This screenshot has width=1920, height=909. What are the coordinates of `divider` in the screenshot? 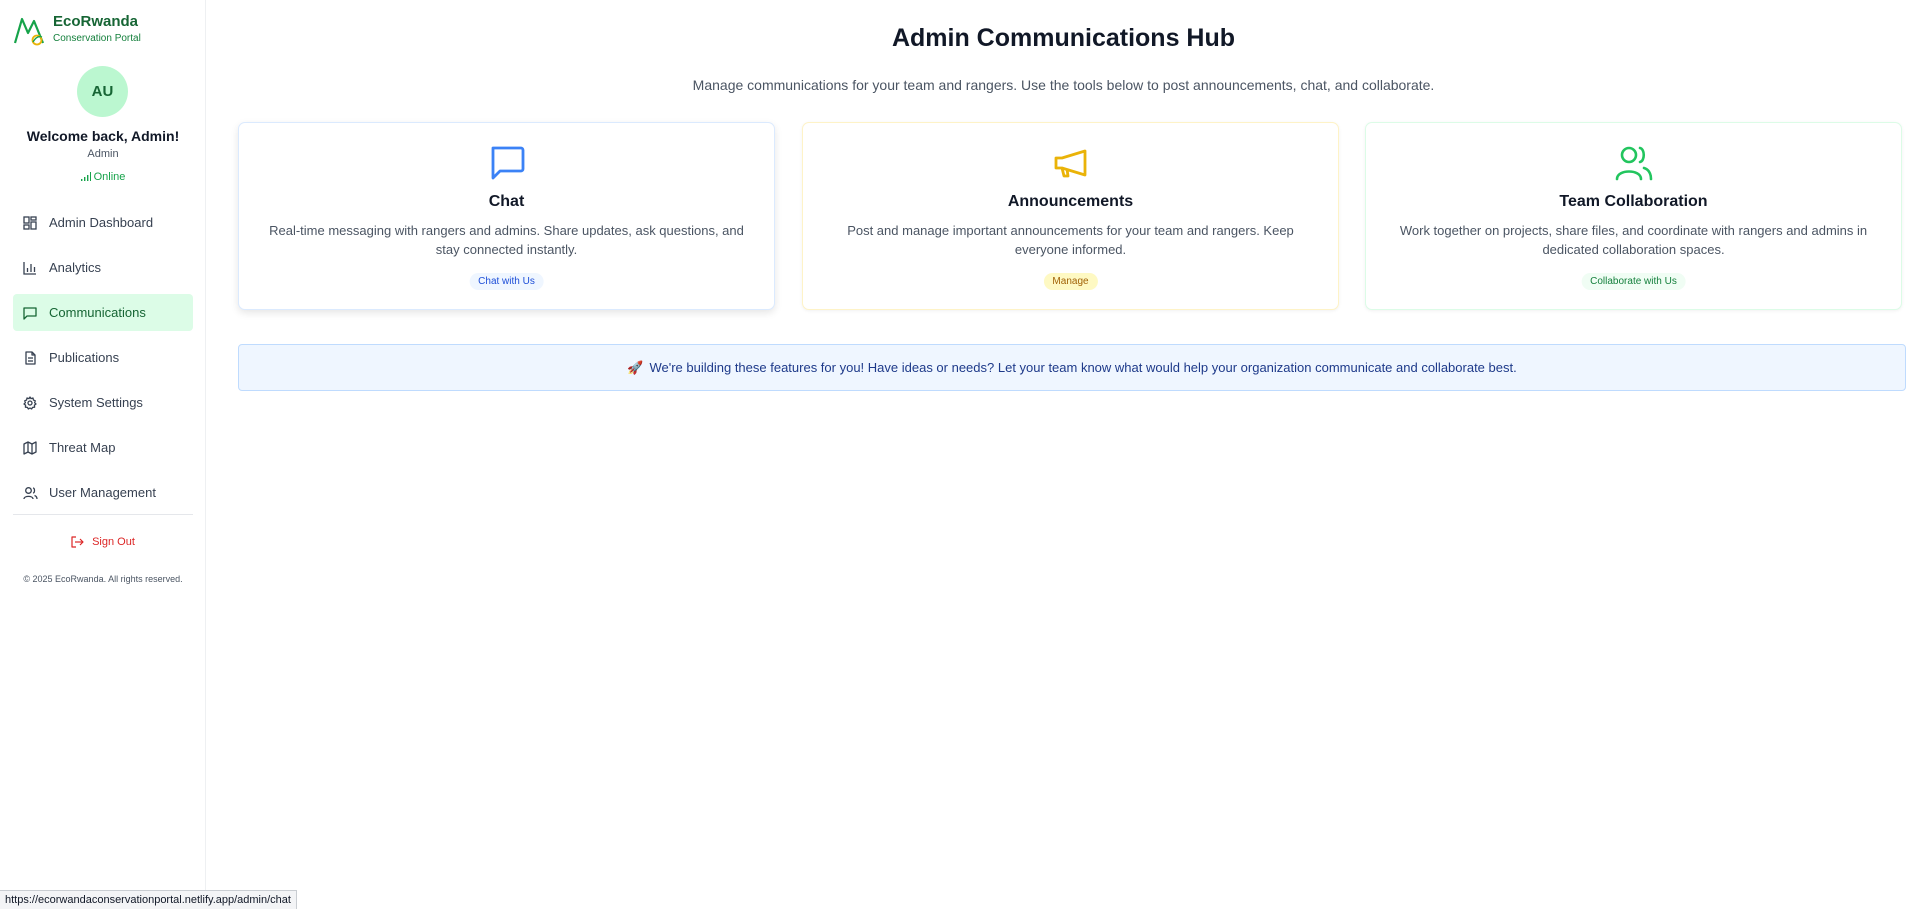 It's located at (103, 514).